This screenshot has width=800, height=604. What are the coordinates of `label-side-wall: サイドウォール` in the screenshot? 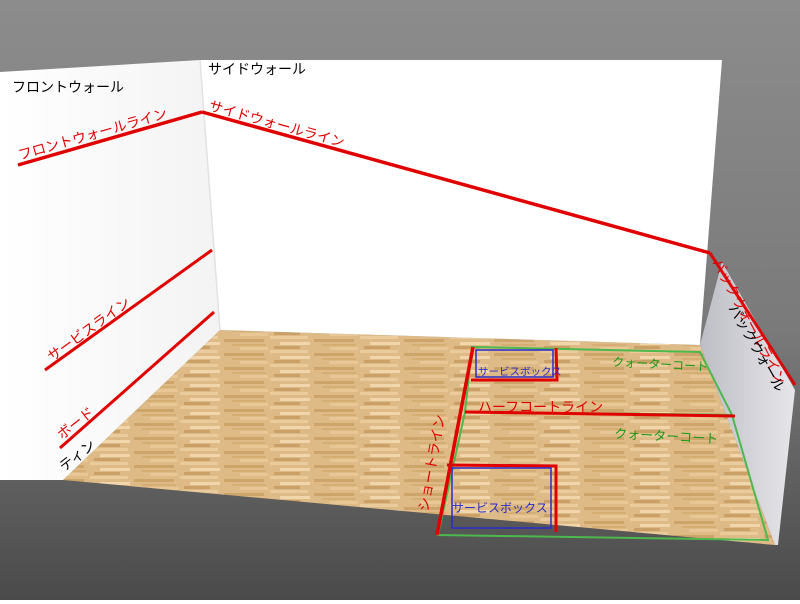 It's located at (257, 70).